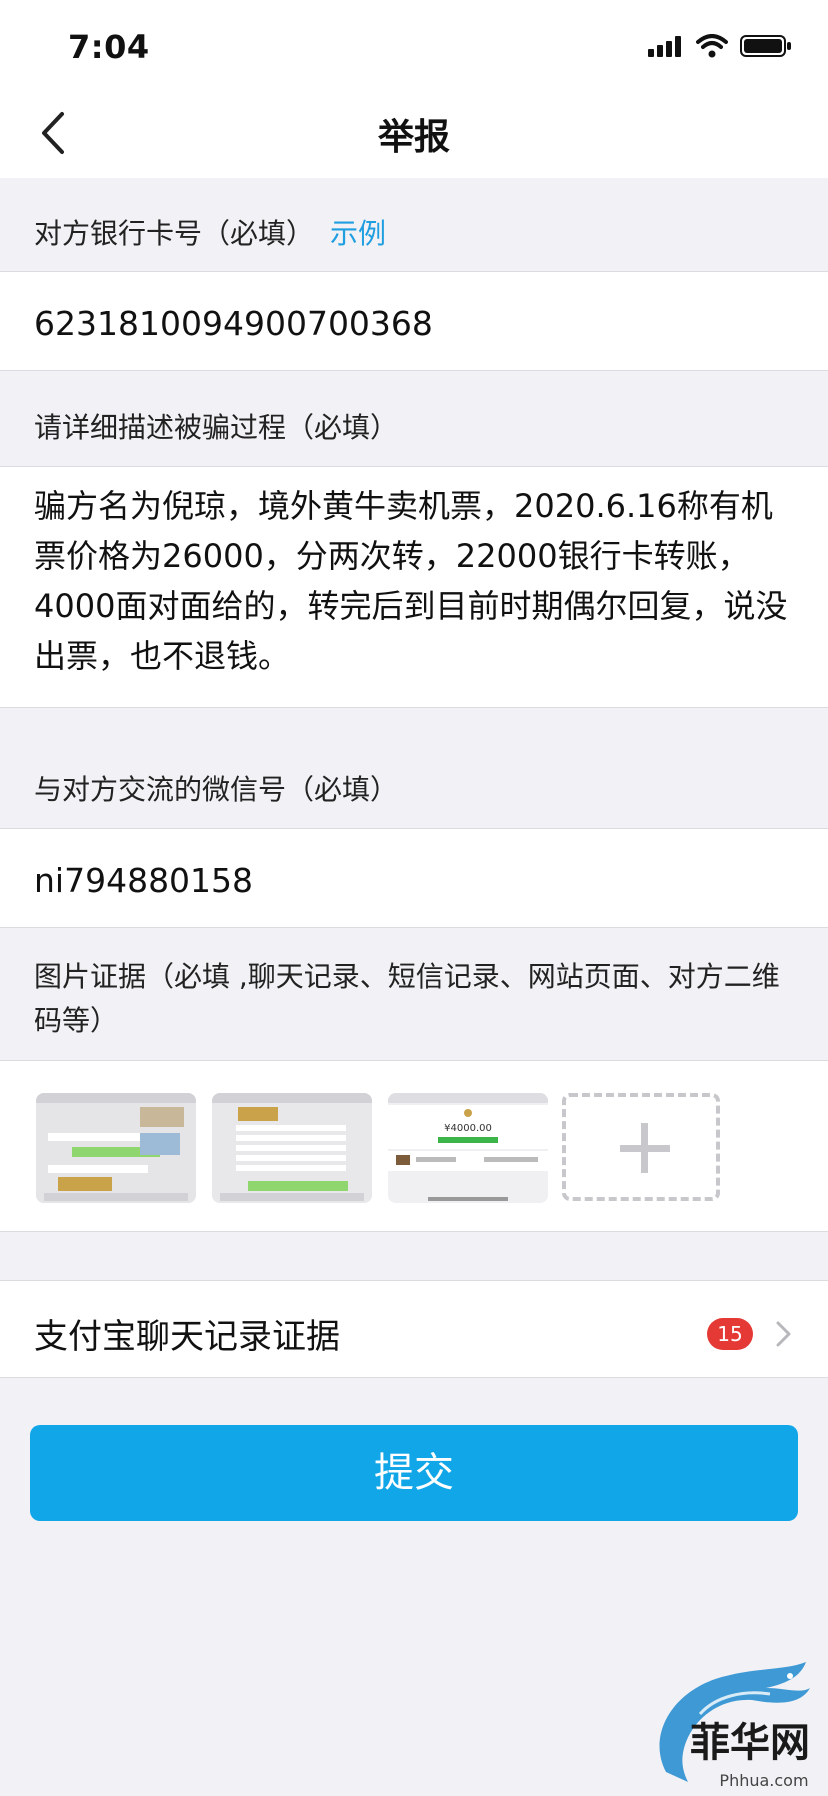 The image size is (828, 1796). I want to click on watermark-logo: 菲华网 Phhua.com, so click(734, 1723).